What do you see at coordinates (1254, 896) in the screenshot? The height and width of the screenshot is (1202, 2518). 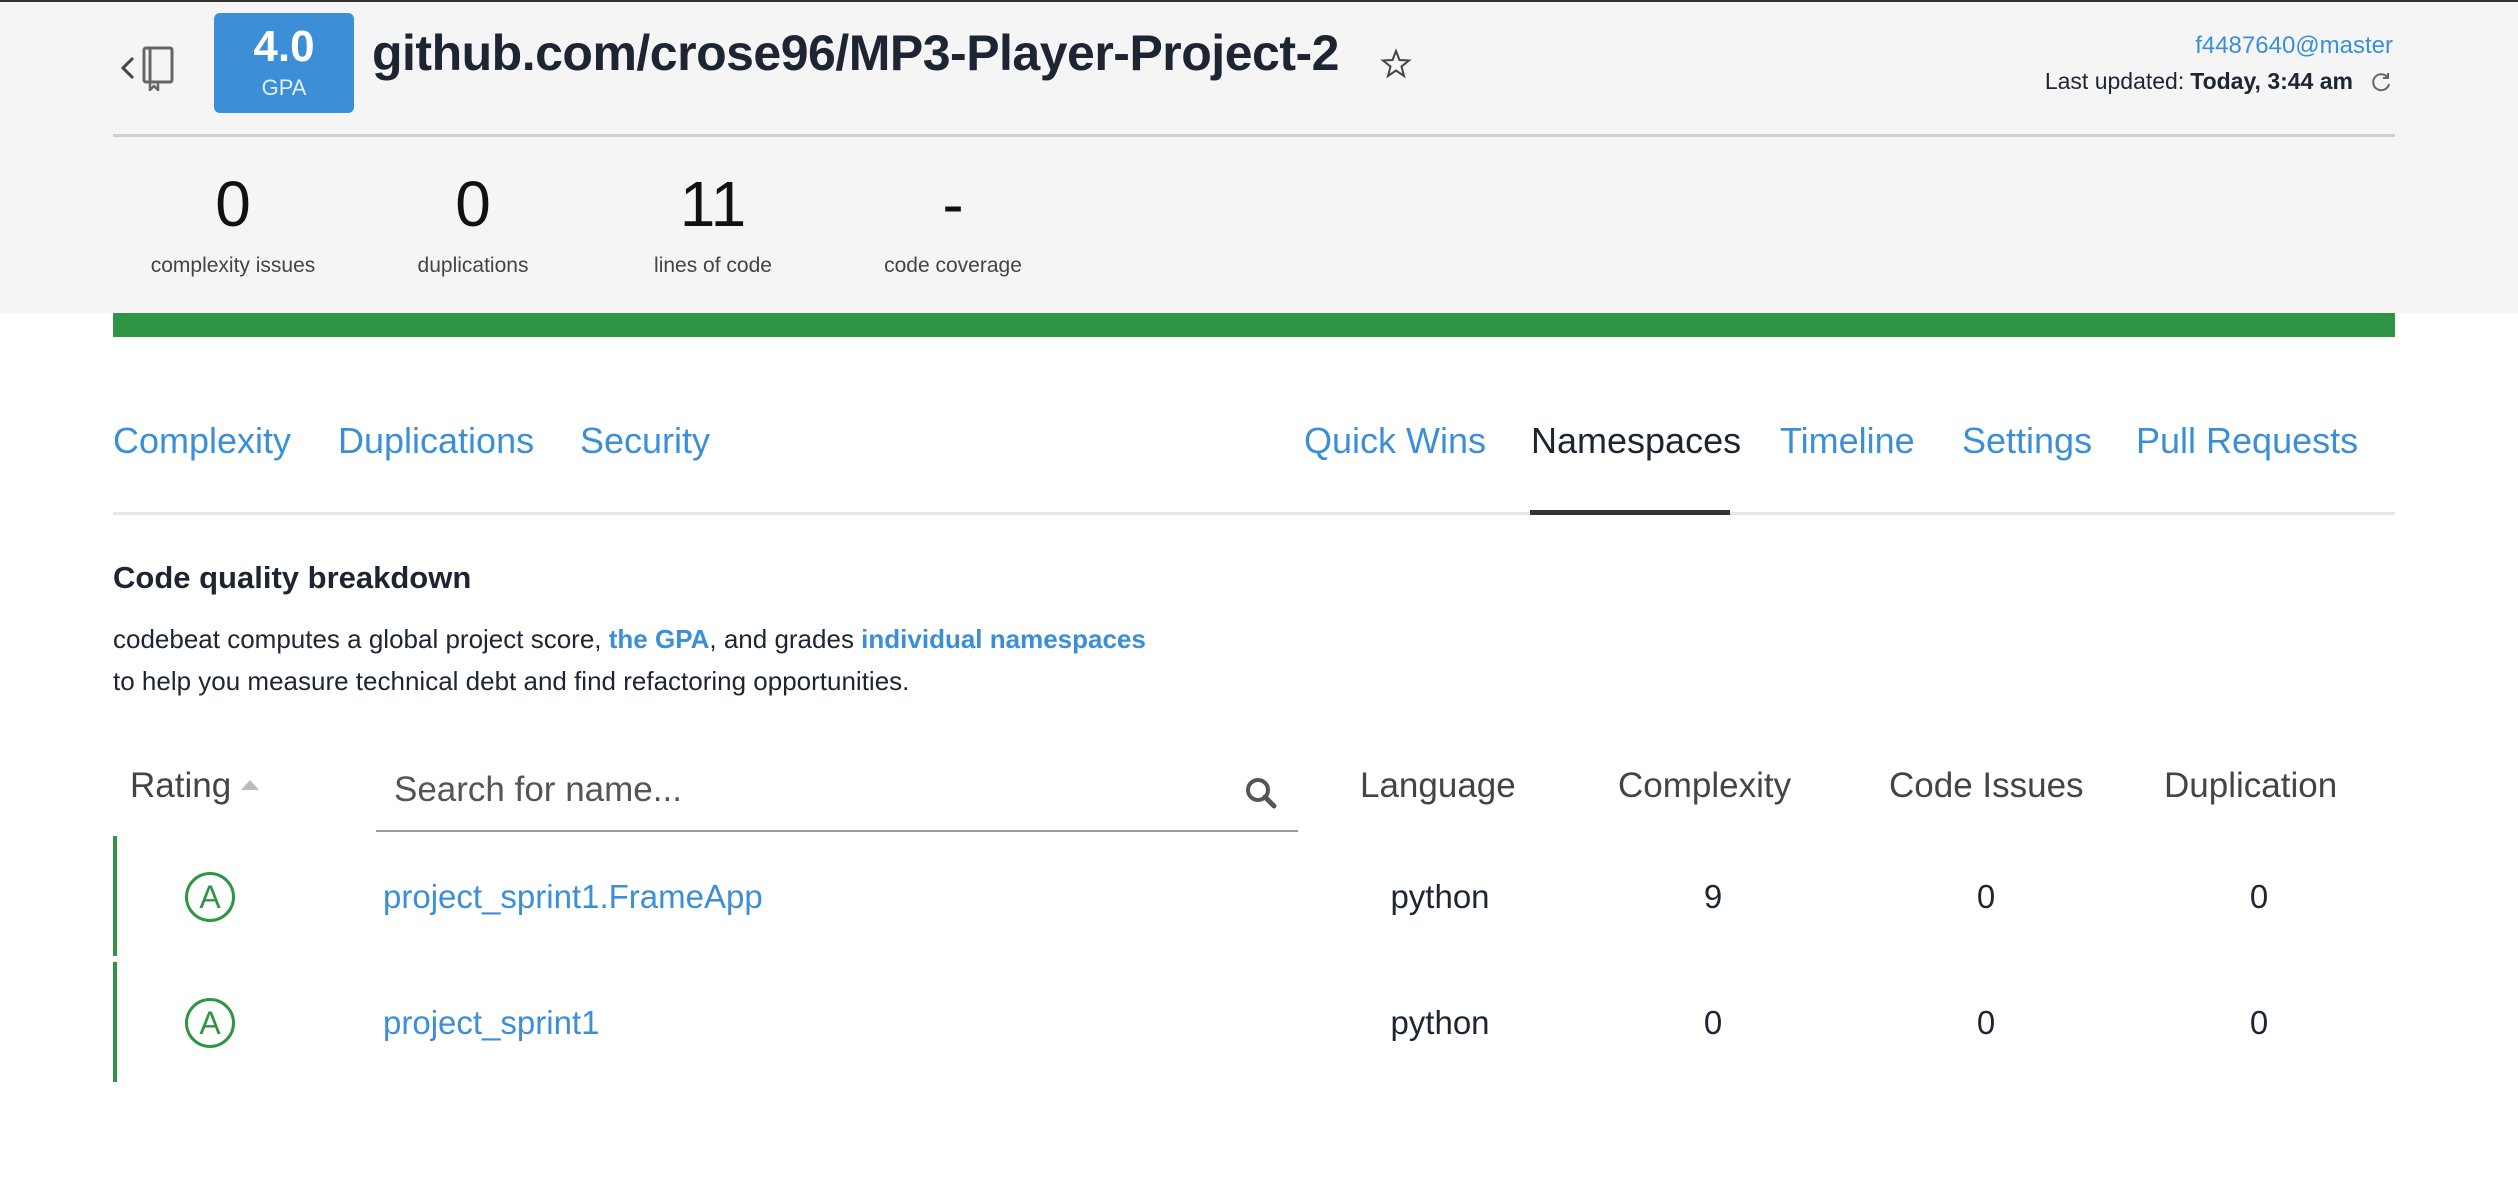 I see `table-row: A project_sprint1.FrameApp python 9 0 0` at bounding box center [1254, 896].